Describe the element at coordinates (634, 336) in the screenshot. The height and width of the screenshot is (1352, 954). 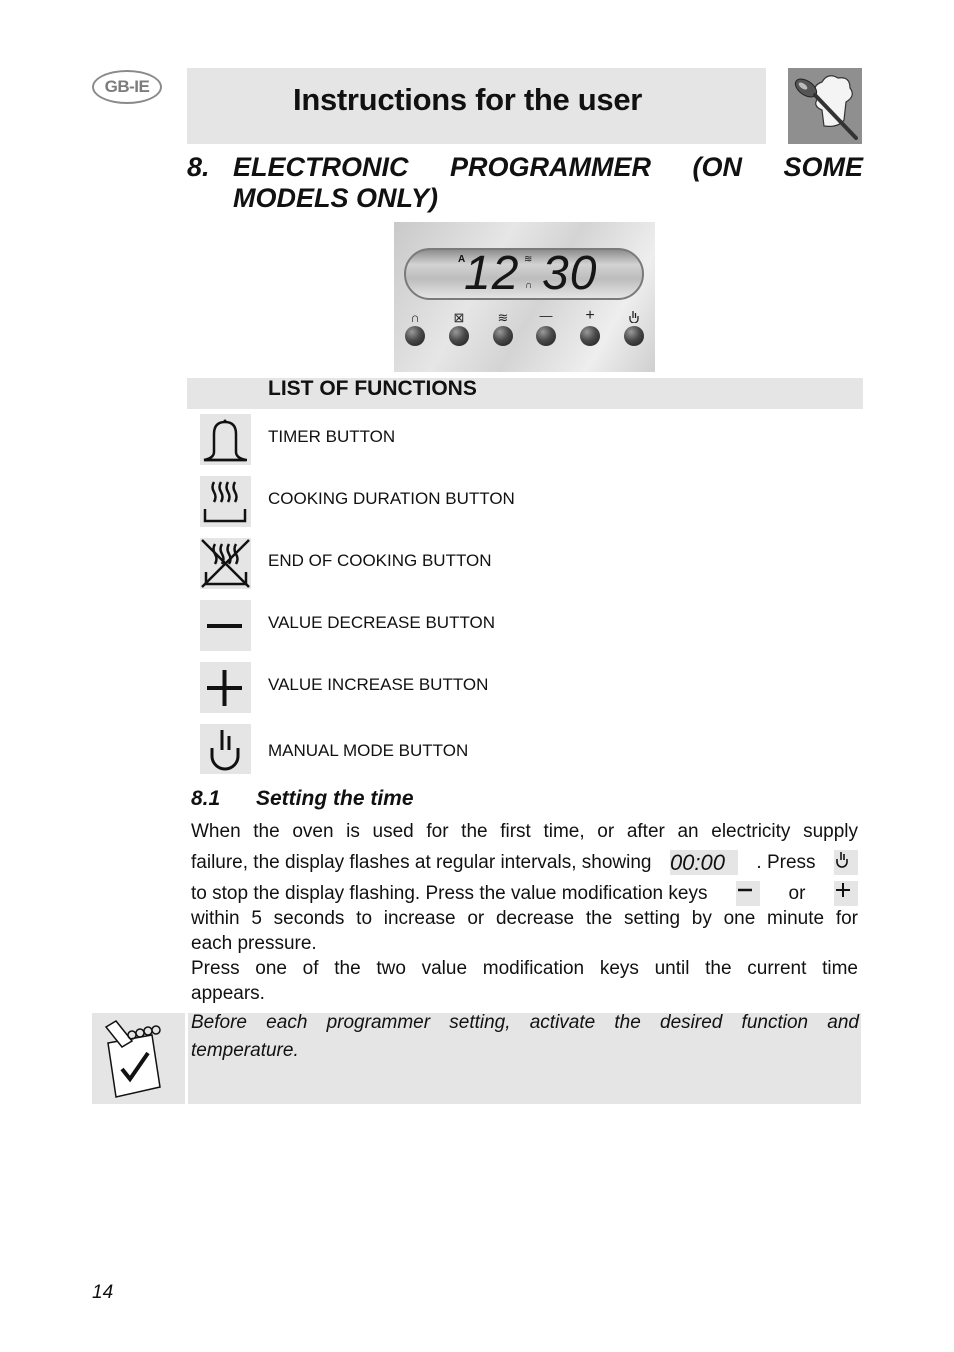
I see `manual-knob` at that location.